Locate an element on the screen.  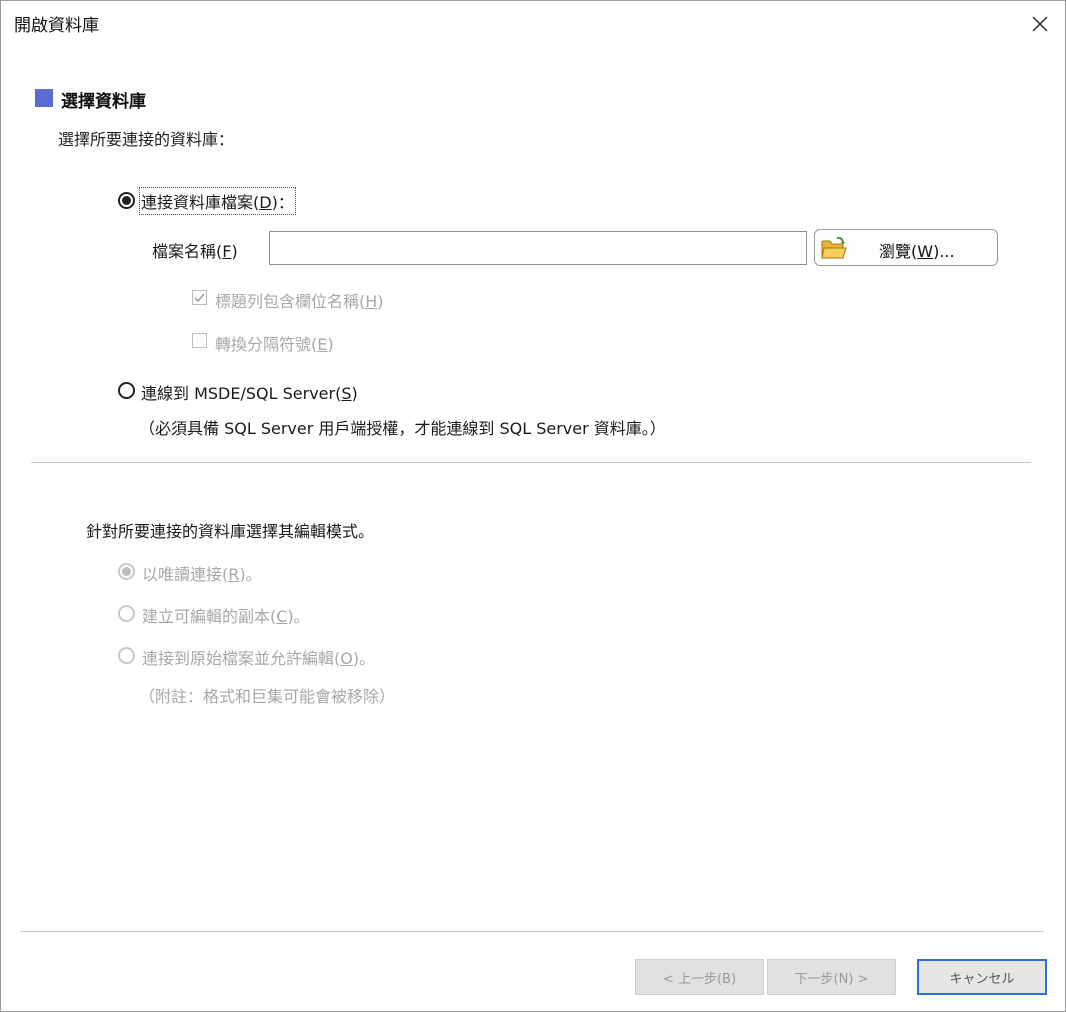
checkmark-icon is located at coordinates (199, 298).